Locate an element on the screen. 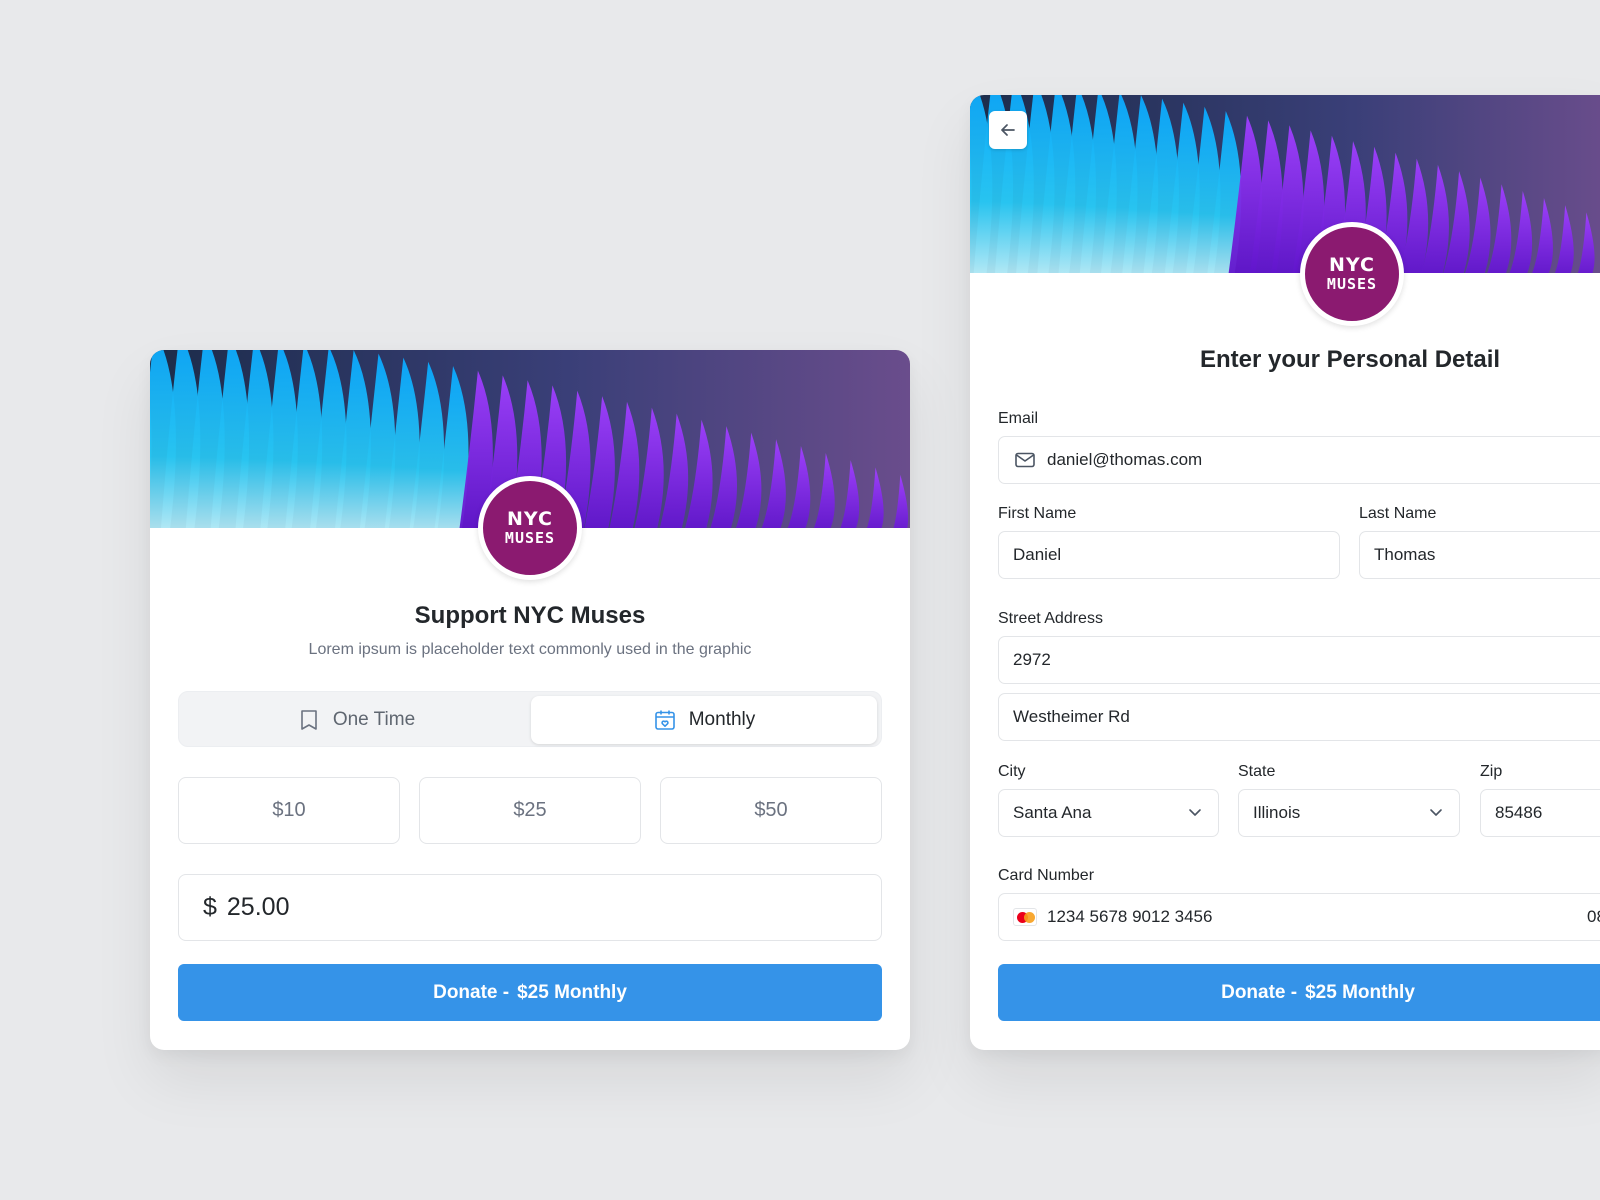 The width and height of the screenshot is (1600, 1200). receipt-icon is located at coordinates (309, 720).